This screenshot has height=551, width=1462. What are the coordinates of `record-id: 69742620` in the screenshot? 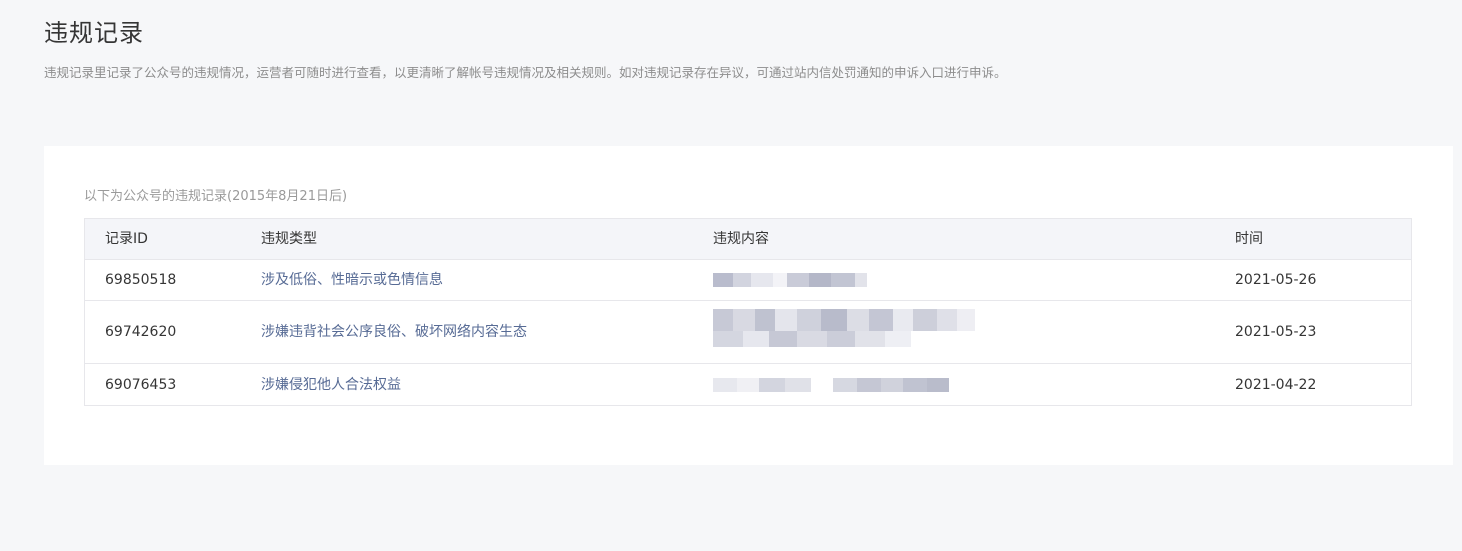 It's located at (141, 332).